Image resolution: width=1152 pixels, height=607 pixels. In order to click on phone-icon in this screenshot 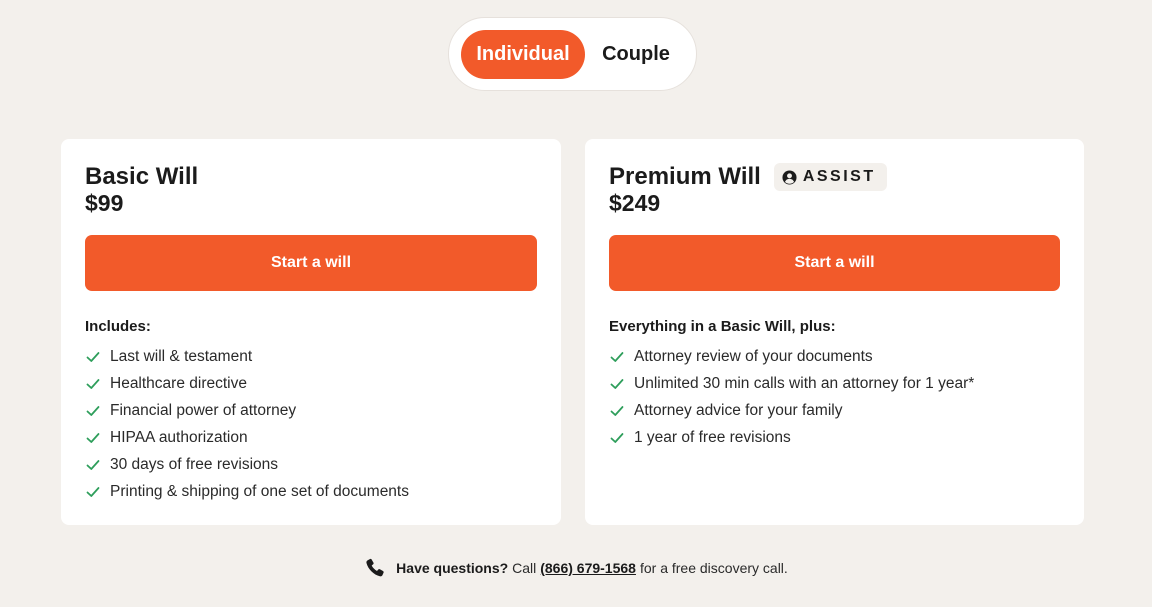, I will do `click(375, 567)`.